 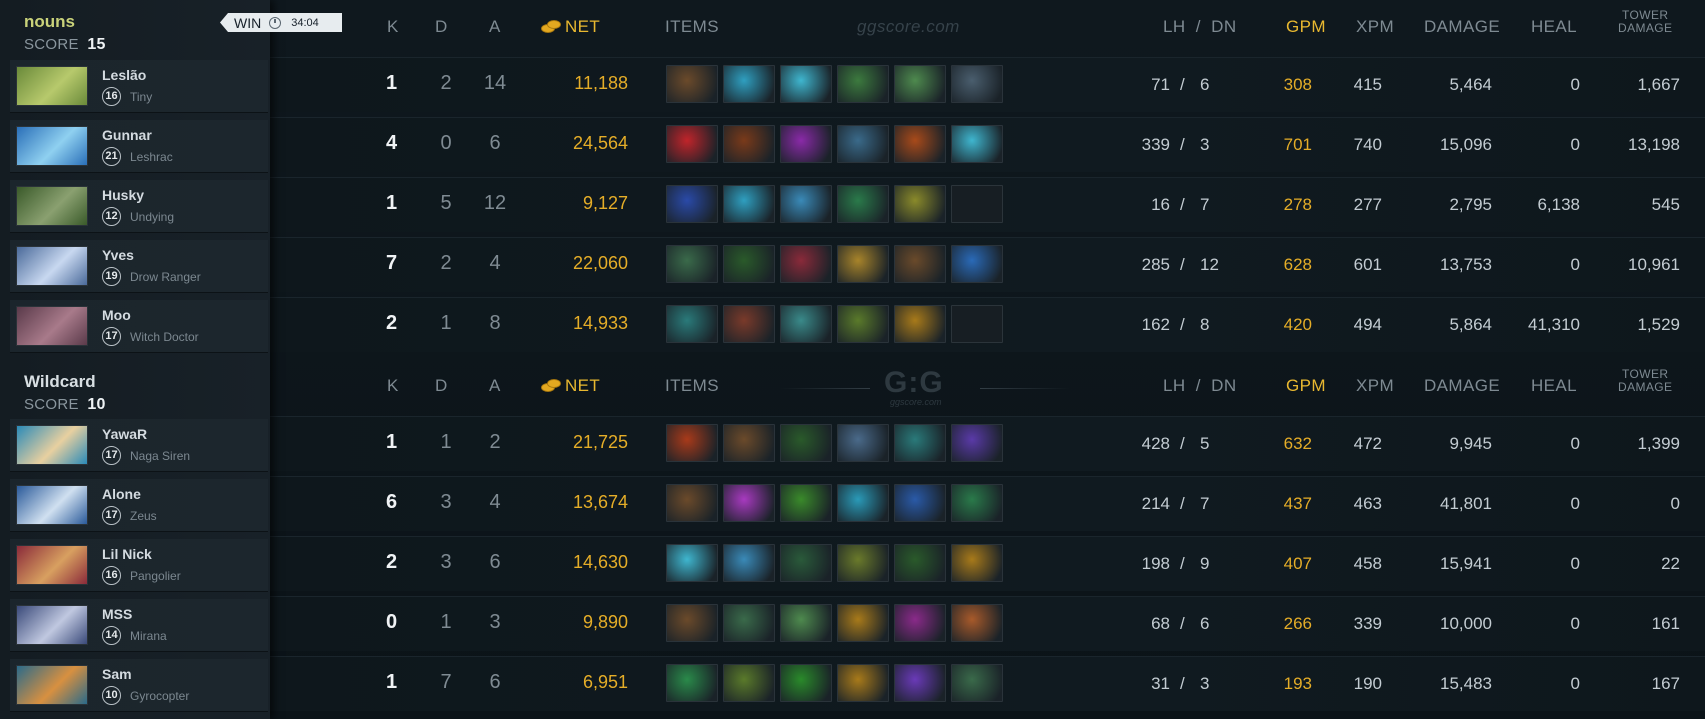 What do you see at coordinates (52, 86) in the screenshot?
I see `hero-portrait` at bounding box center [52, 86].